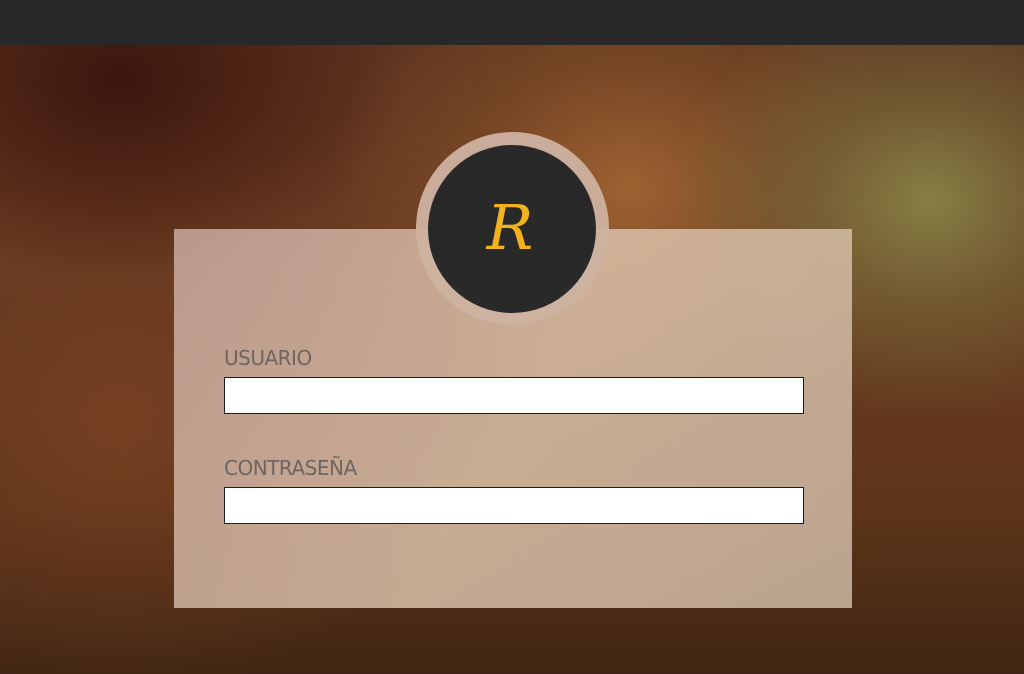  I want to click on avatar-logo: R, so click(512, 229).